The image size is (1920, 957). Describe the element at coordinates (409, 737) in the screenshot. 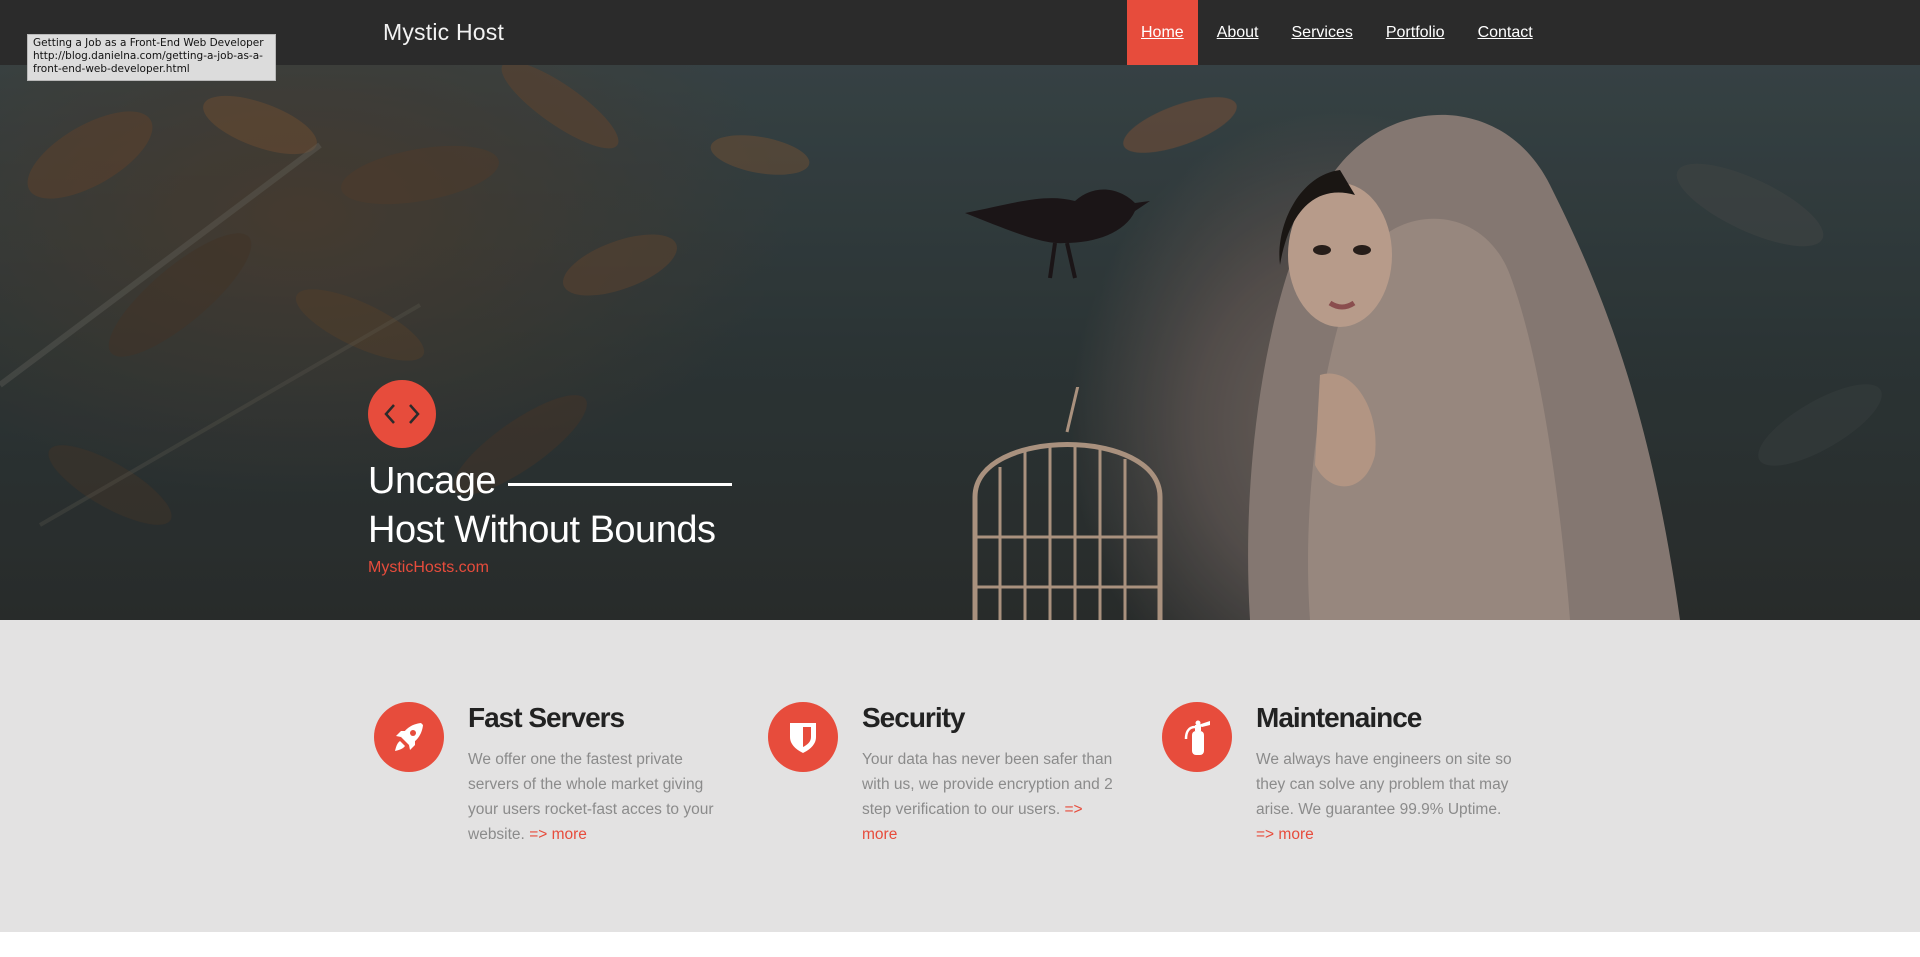

I see `rocket-icon` at that location.